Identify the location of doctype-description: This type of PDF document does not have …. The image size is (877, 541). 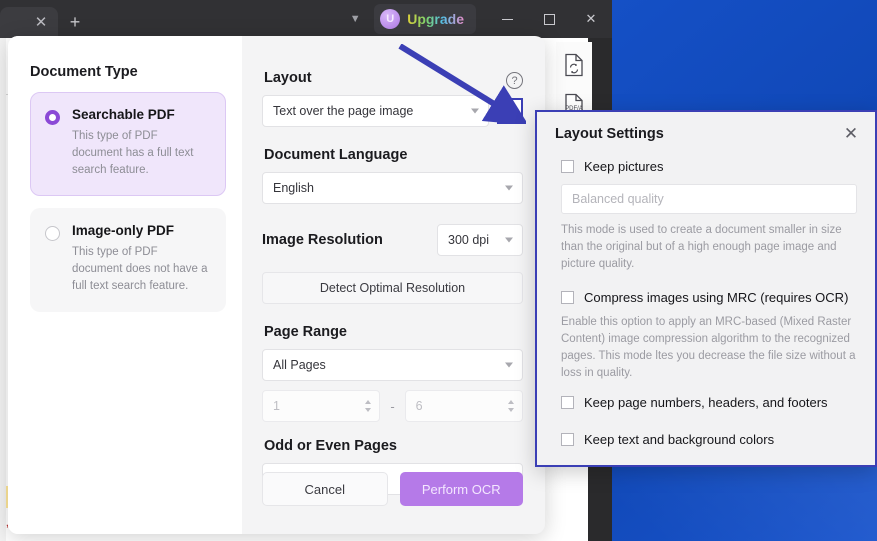
(140, 269).